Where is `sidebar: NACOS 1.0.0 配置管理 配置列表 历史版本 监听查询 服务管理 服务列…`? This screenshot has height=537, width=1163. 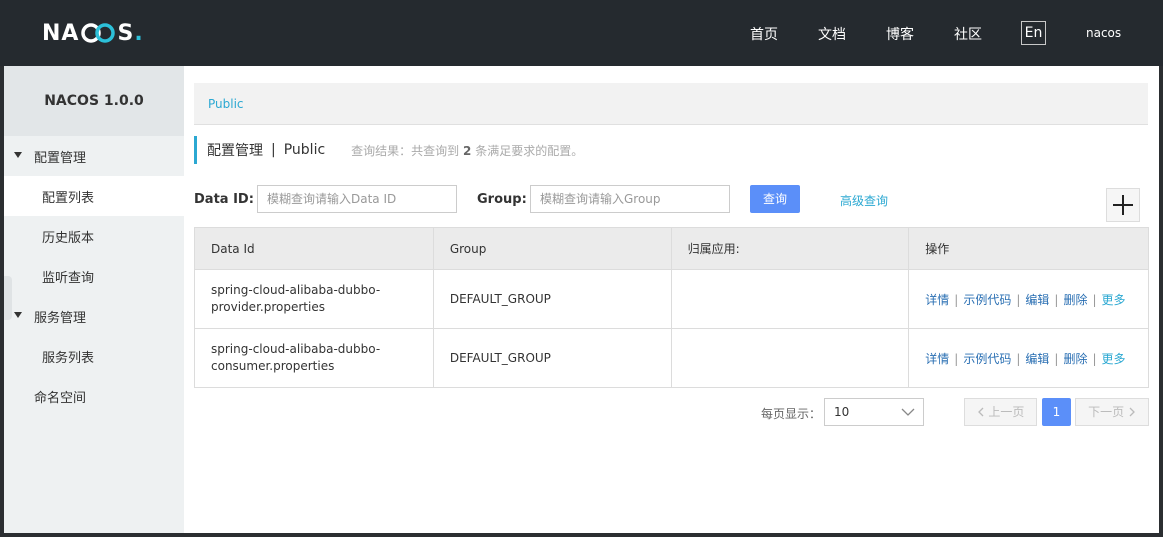
sidebar: NACOS 1.0.0 配置管理 配置列表 历史版本 监听查询 服务管理 服务列… is located at coordinates (94, 299).